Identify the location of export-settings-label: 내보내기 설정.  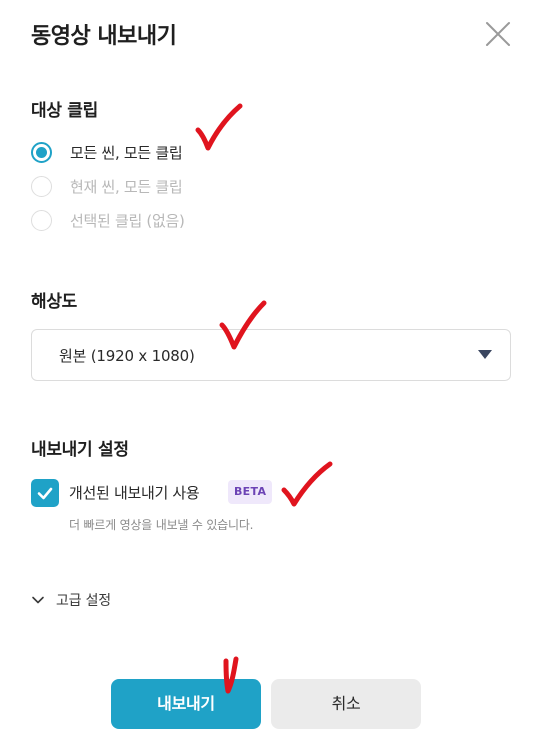
(80, 450).